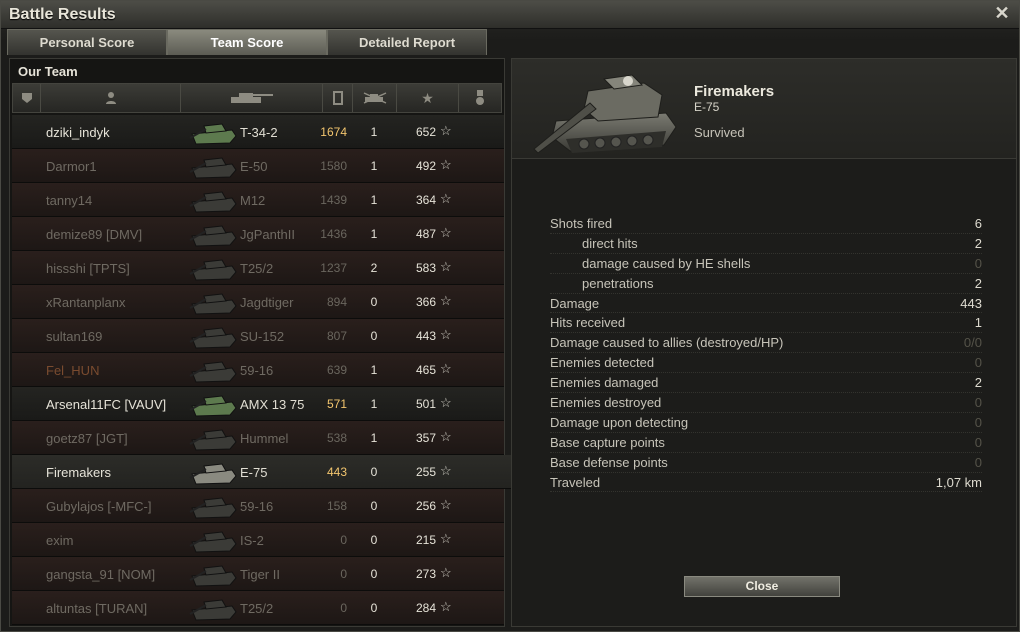 This screenshot has width=1020, height=632. What do you see at coordinates (425, 336) in the screenshot?
I see `xp-value: 443` at bounding box center [425, 336].